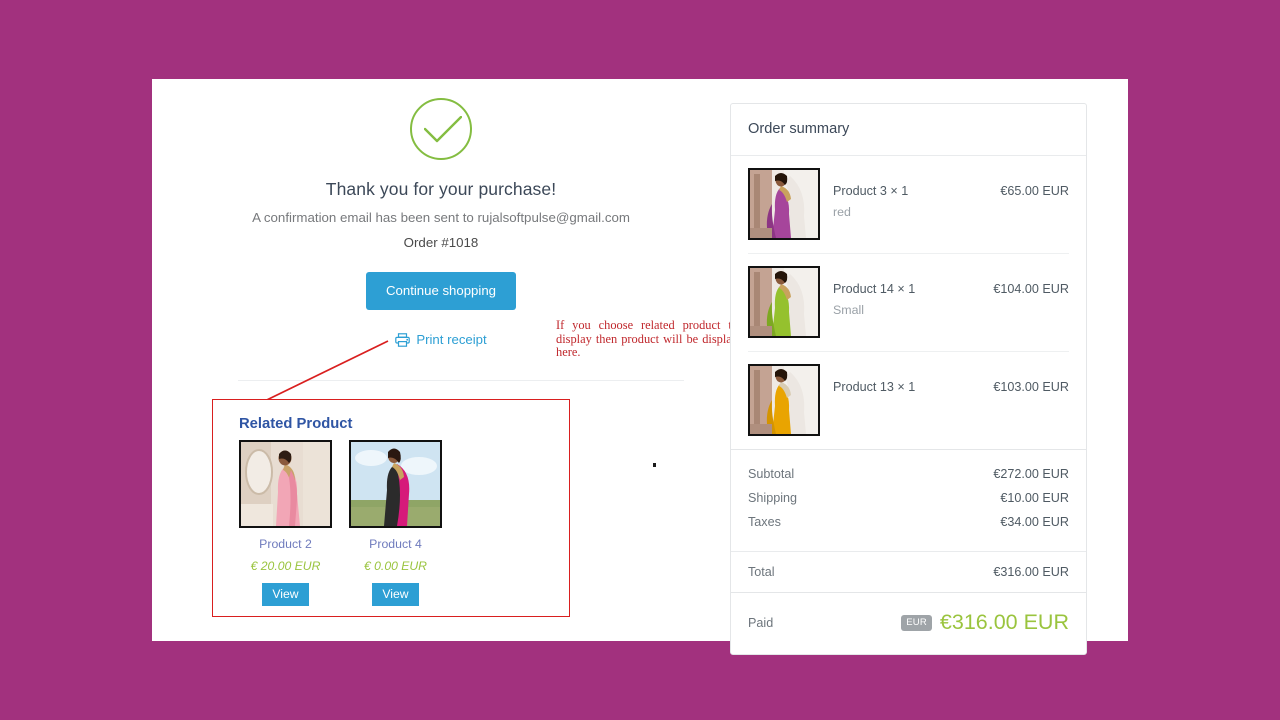 The height and width of the screenshot is (720, 1280). I want to click on paid-label: Paid, so click(761, 622).